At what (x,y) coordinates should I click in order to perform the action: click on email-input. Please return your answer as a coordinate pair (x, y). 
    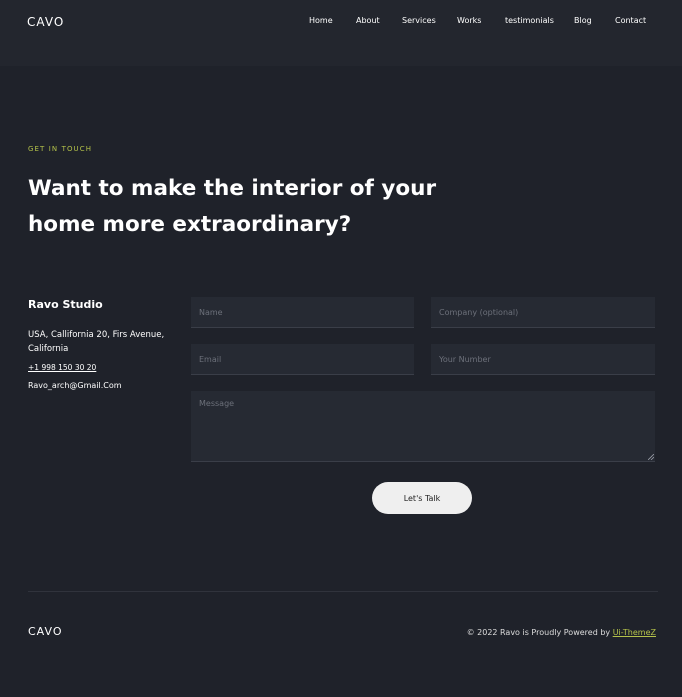
    Looking at the image, I should click on (302, 359).